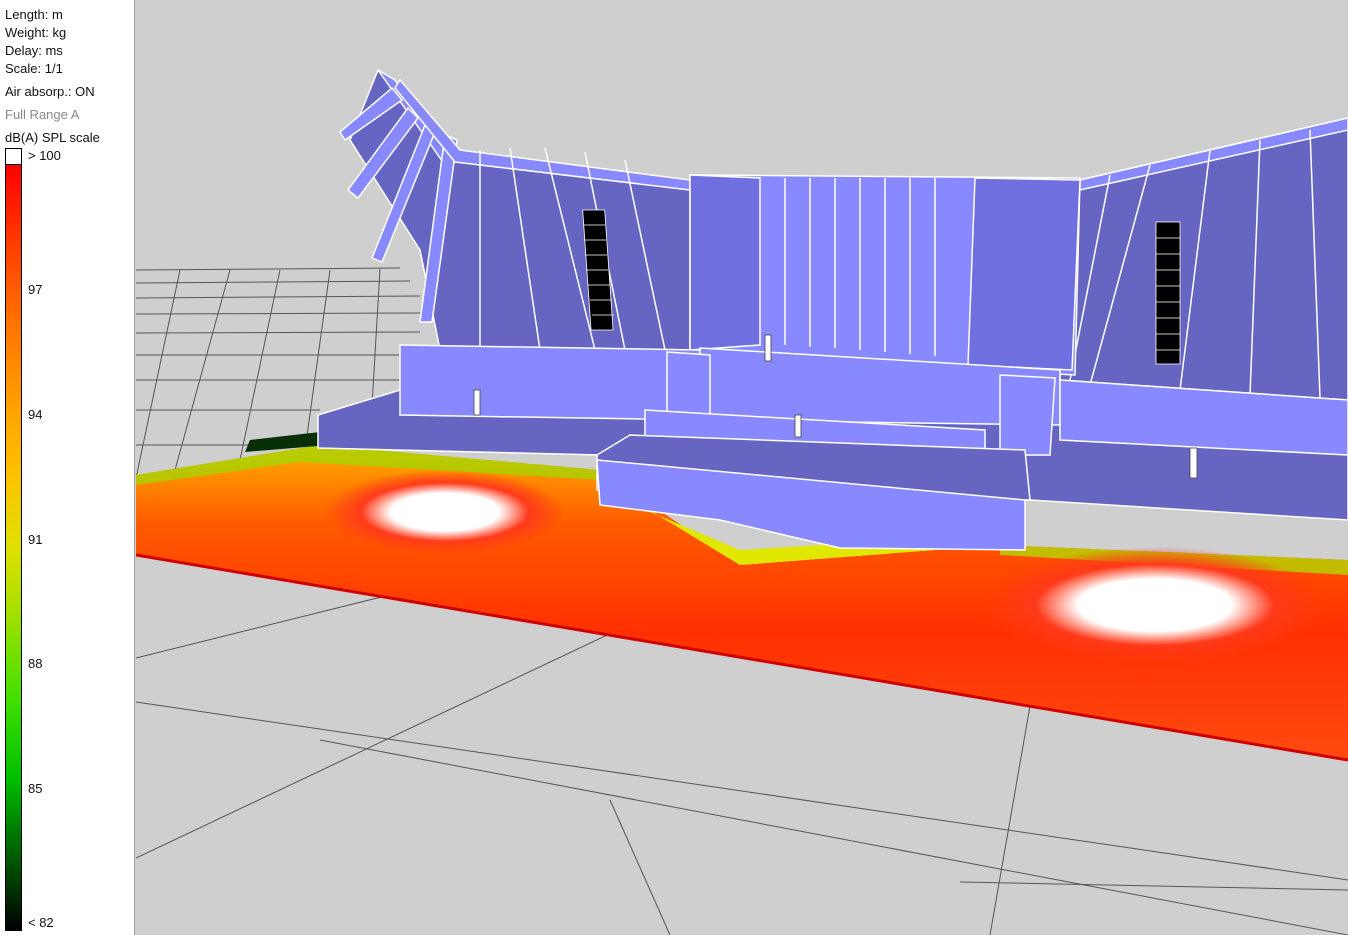 Image resolution: width=1348 pixels, height=935 pixels. What do you see at coordinates (35, 414) in the screenshot?
I see `spl-tick-94: 94` at bounding box center [35, 414].